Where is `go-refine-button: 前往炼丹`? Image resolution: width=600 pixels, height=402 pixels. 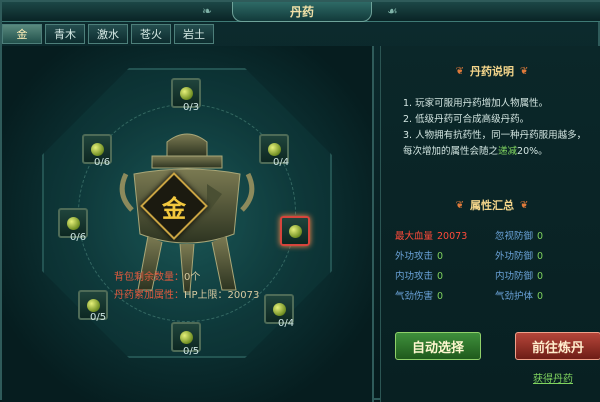 go-refine-button: 前往炼丹 is located at coordinates (557, 346).